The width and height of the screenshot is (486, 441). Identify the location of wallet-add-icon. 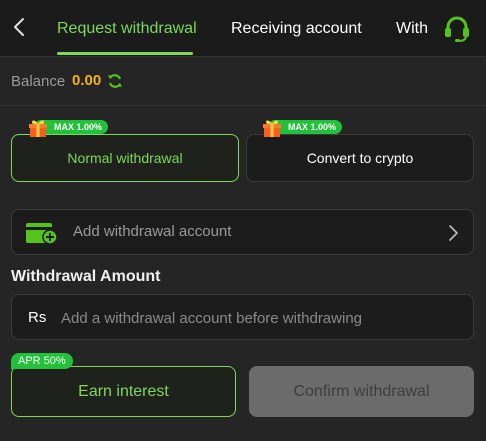
(42, 234).